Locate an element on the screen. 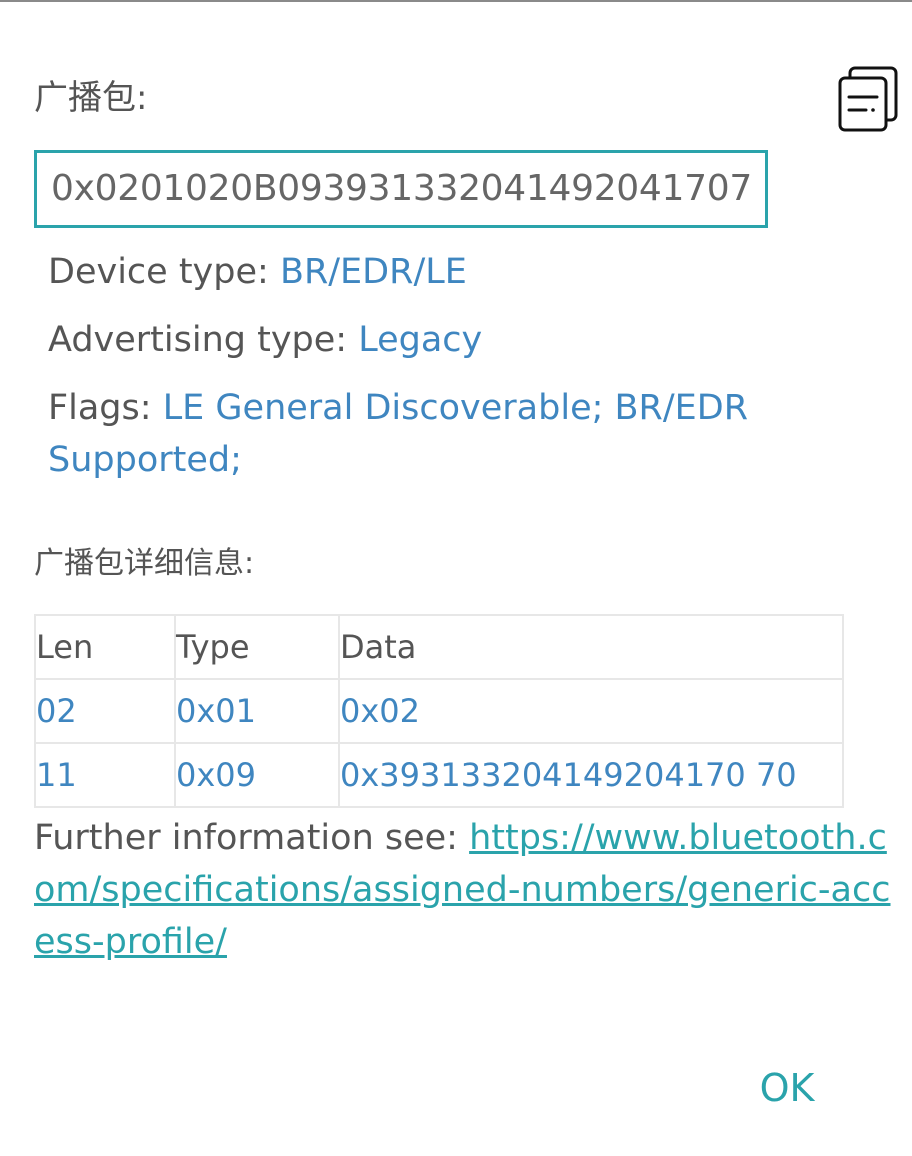 The height and width of the screenshot is (1156, 912). flags-label: Flags: is located at coordinates (105, 408).